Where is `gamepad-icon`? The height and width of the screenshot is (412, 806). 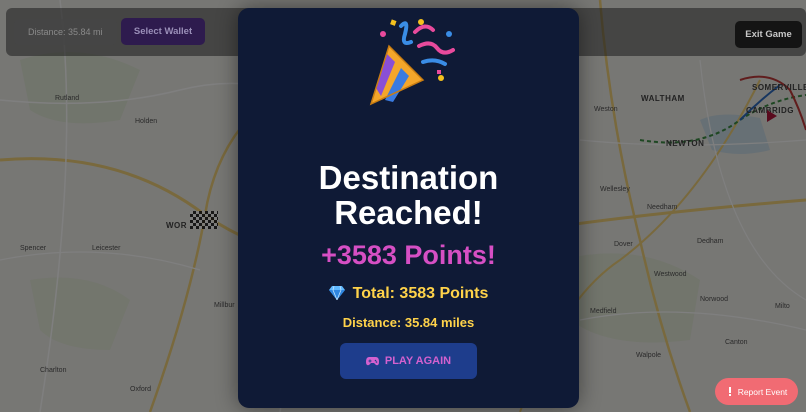 gamepad-icon is located at coordinates (372, 360).